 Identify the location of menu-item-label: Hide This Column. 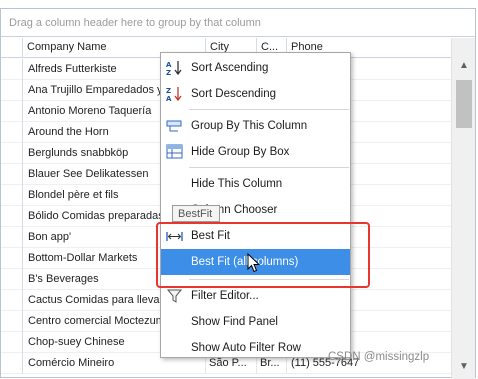
(237, 184).